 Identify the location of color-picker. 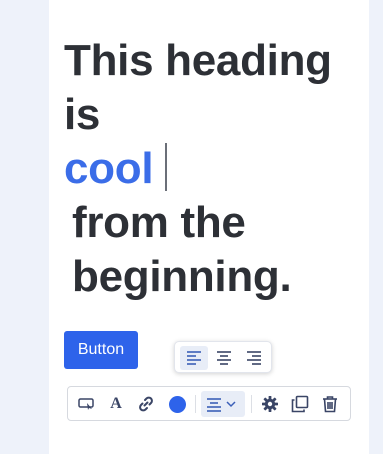
(177, 404).